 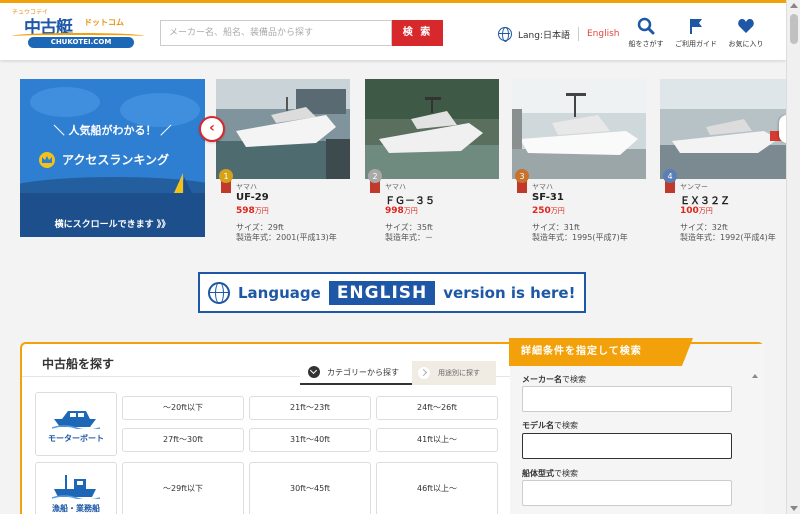 I want to click on size-option: 〜29ft以下, so click(x=183, y=488).